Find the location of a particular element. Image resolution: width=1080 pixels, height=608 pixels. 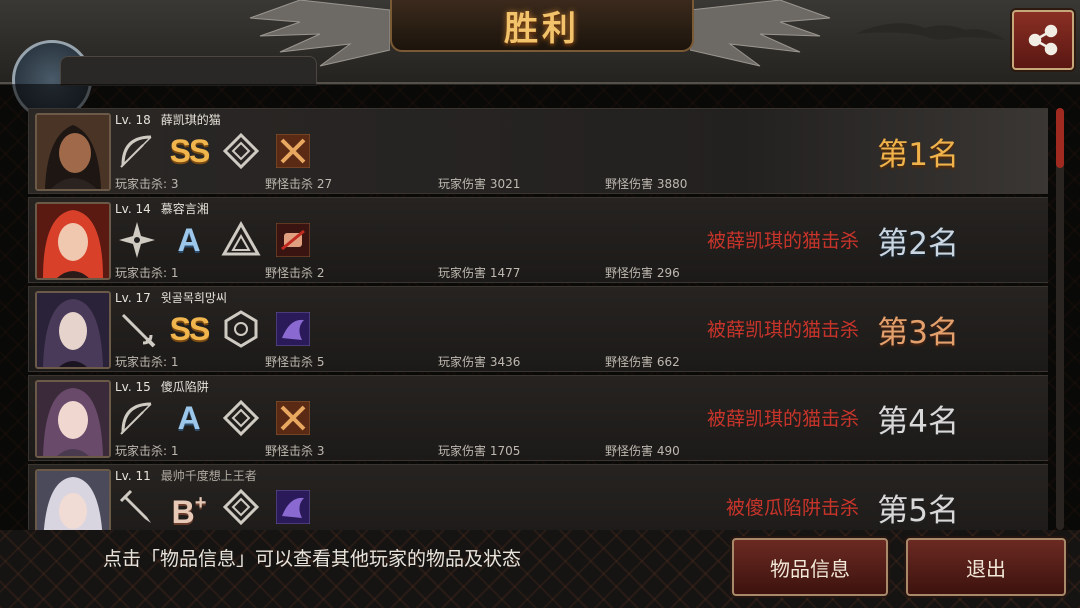

triangle-emblem-icon is located at coordinates (241, 240).